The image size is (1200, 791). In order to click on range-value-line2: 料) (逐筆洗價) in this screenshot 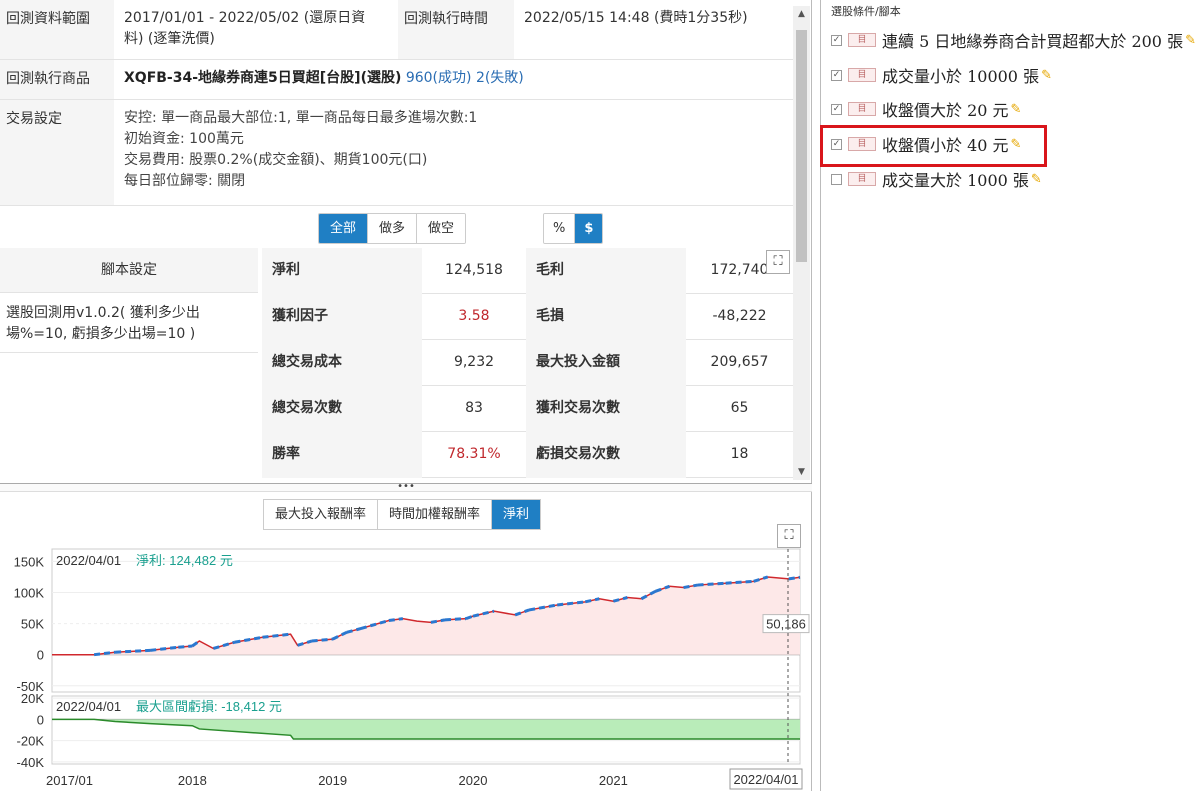, I will do `click(169, 39)`.